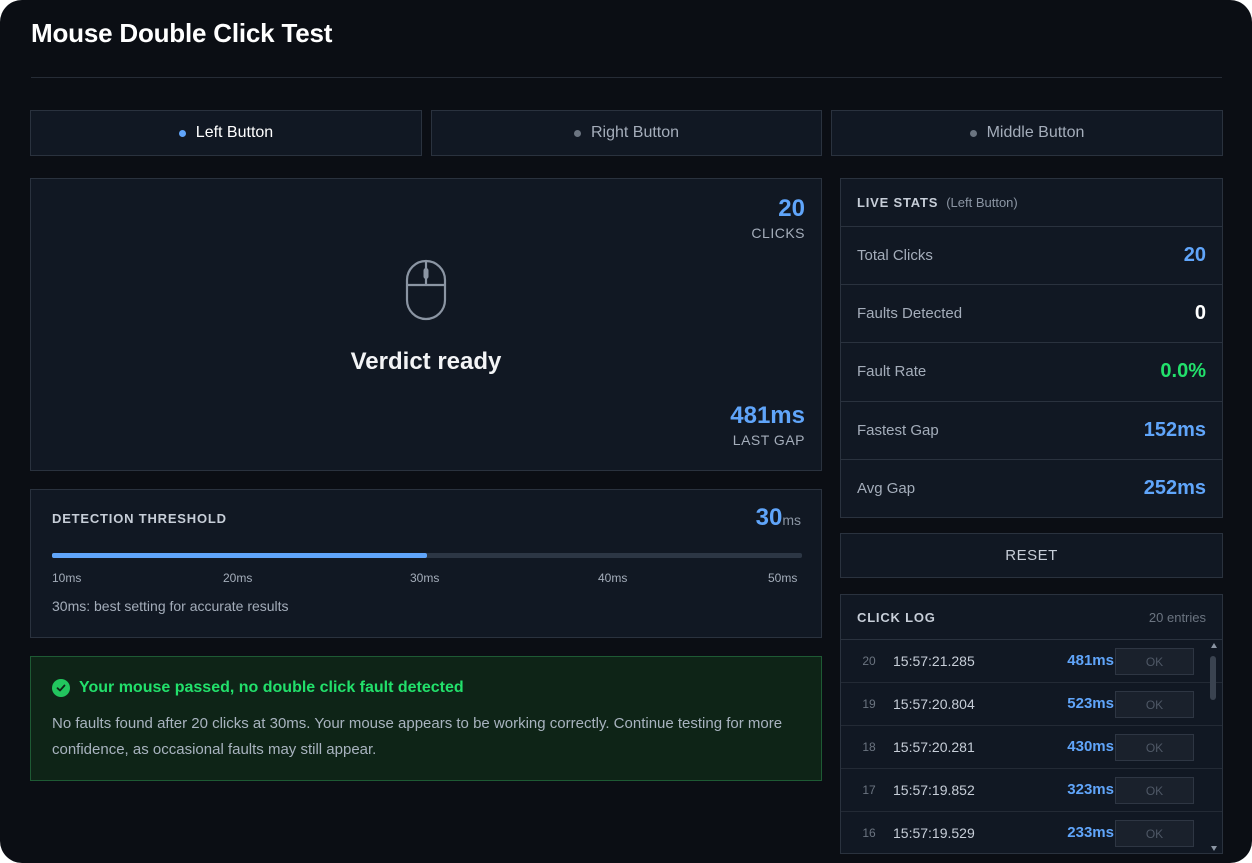 The width and height of the screenshot is (1252, 863). I want to click on tab-middle-button: Middle Button, so click(1027, 133).